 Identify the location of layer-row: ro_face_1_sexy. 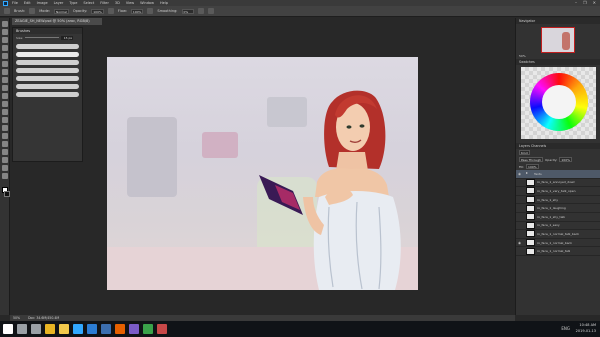
(558, 226).